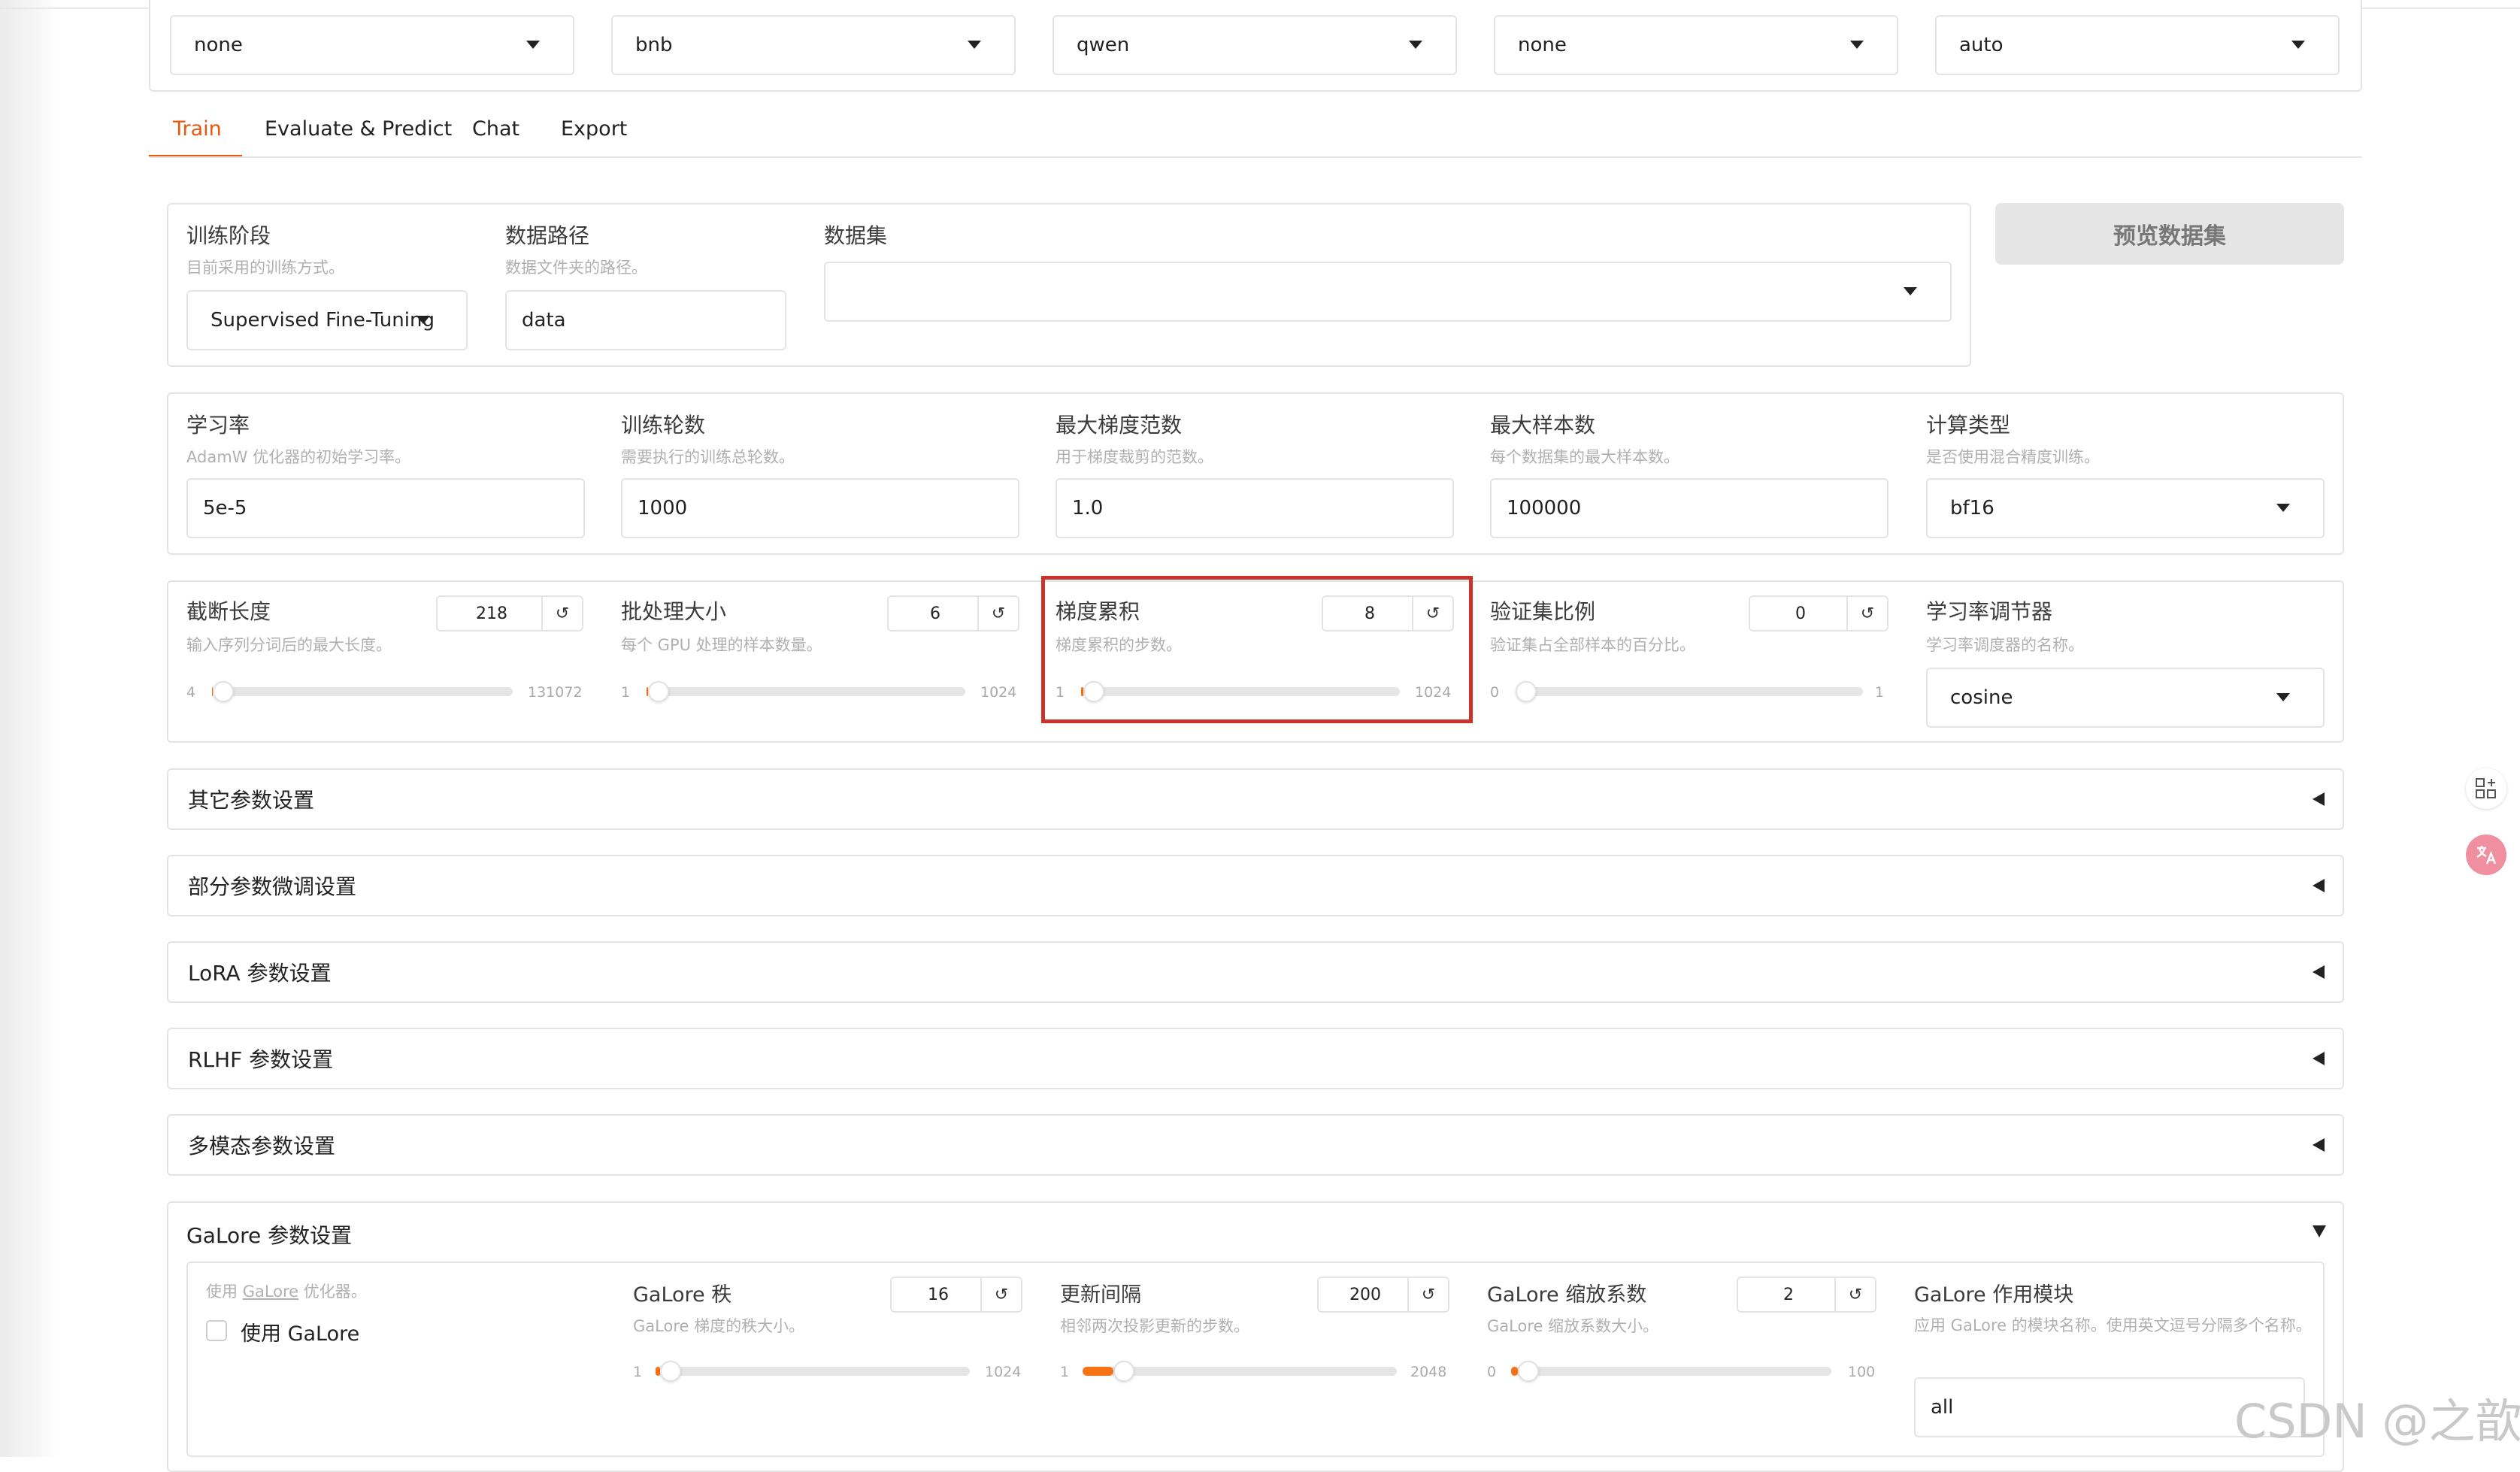 This screenshot has width=2520, height=1472. I want to click on use-galore-info: 使用 GaLore 优化器。, so click(286, 1291).